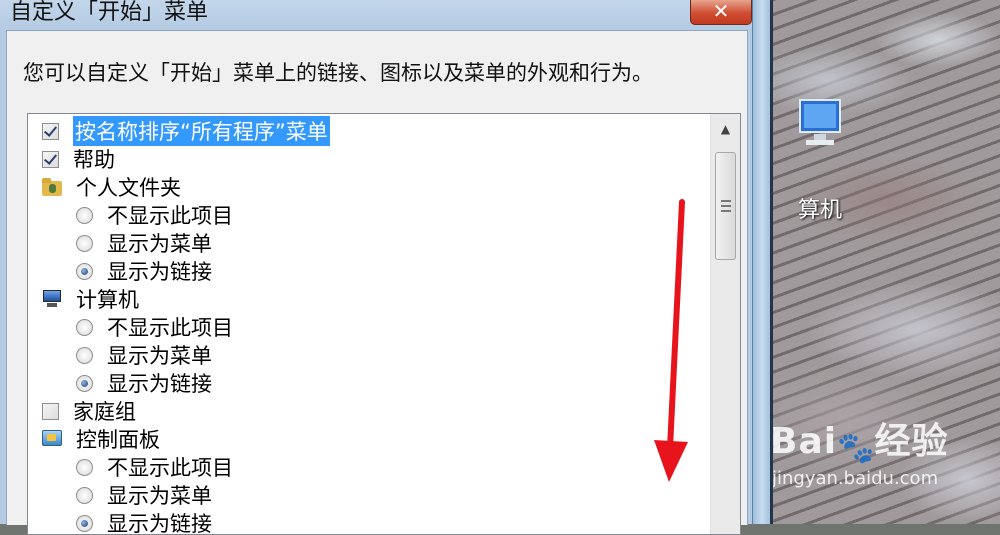  I want to click on close-button: ✕, so click(721, 12).